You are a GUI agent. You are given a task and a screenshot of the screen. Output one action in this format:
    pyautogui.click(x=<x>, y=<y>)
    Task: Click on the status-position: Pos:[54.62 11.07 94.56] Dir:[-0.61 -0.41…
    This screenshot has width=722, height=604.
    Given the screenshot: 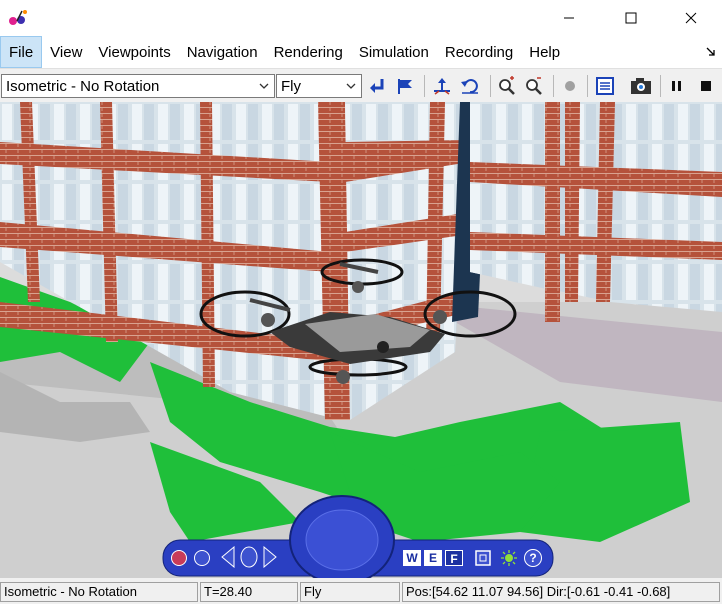 What is the action you would take?
    pyautogui.click(x=561, y=592)
    